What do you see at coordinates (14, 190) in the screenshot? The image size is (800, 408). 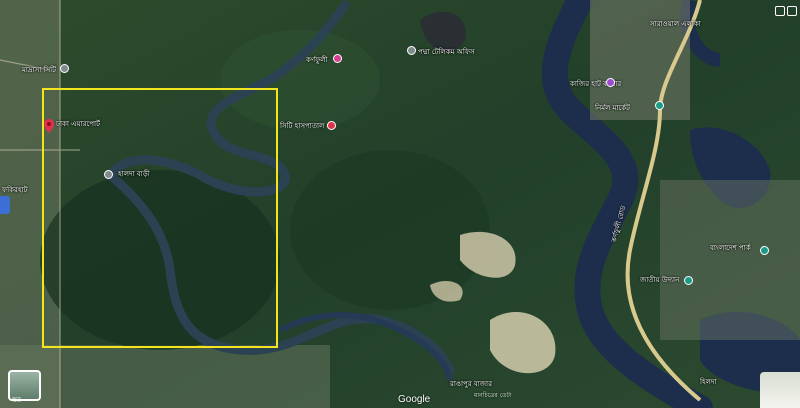 I see `place-label-left-side: ফকিরহাট` at bounding box center [14, 190].